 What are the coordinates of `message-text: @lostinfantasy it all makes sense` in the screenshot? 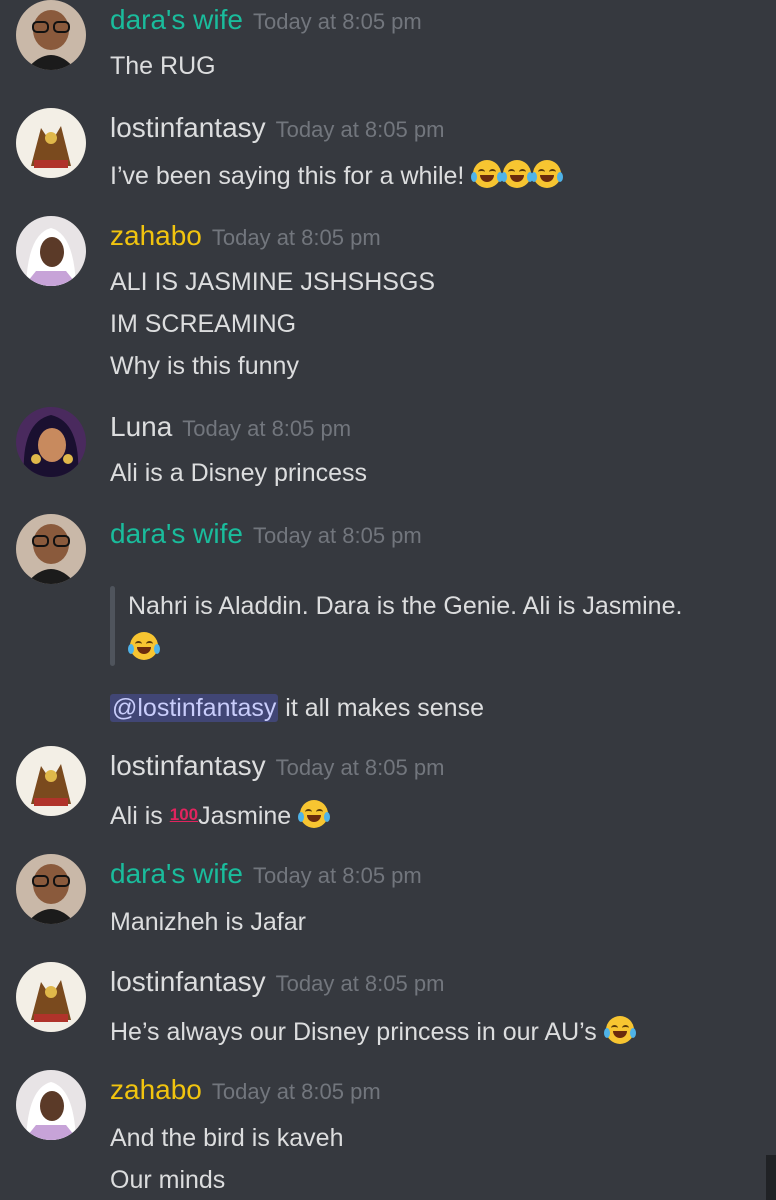 It's located at (297, 708).